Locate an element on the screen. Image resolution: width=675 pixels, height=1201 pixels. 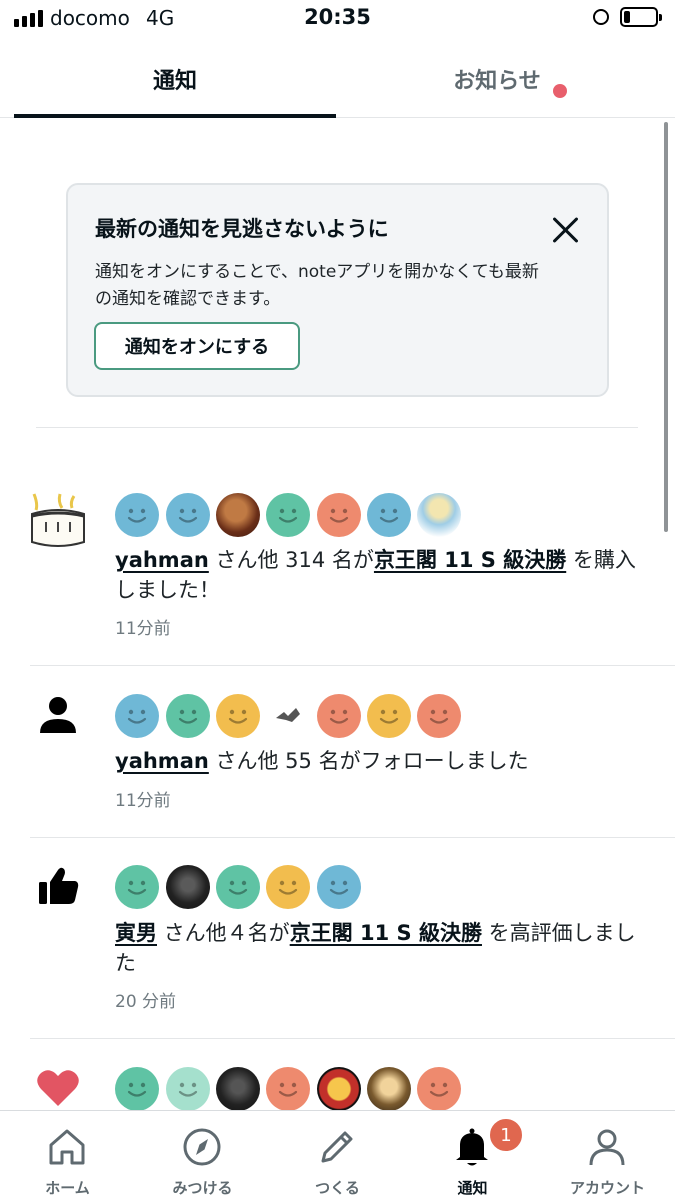
battery-icon is located at coordinates (641, 17).